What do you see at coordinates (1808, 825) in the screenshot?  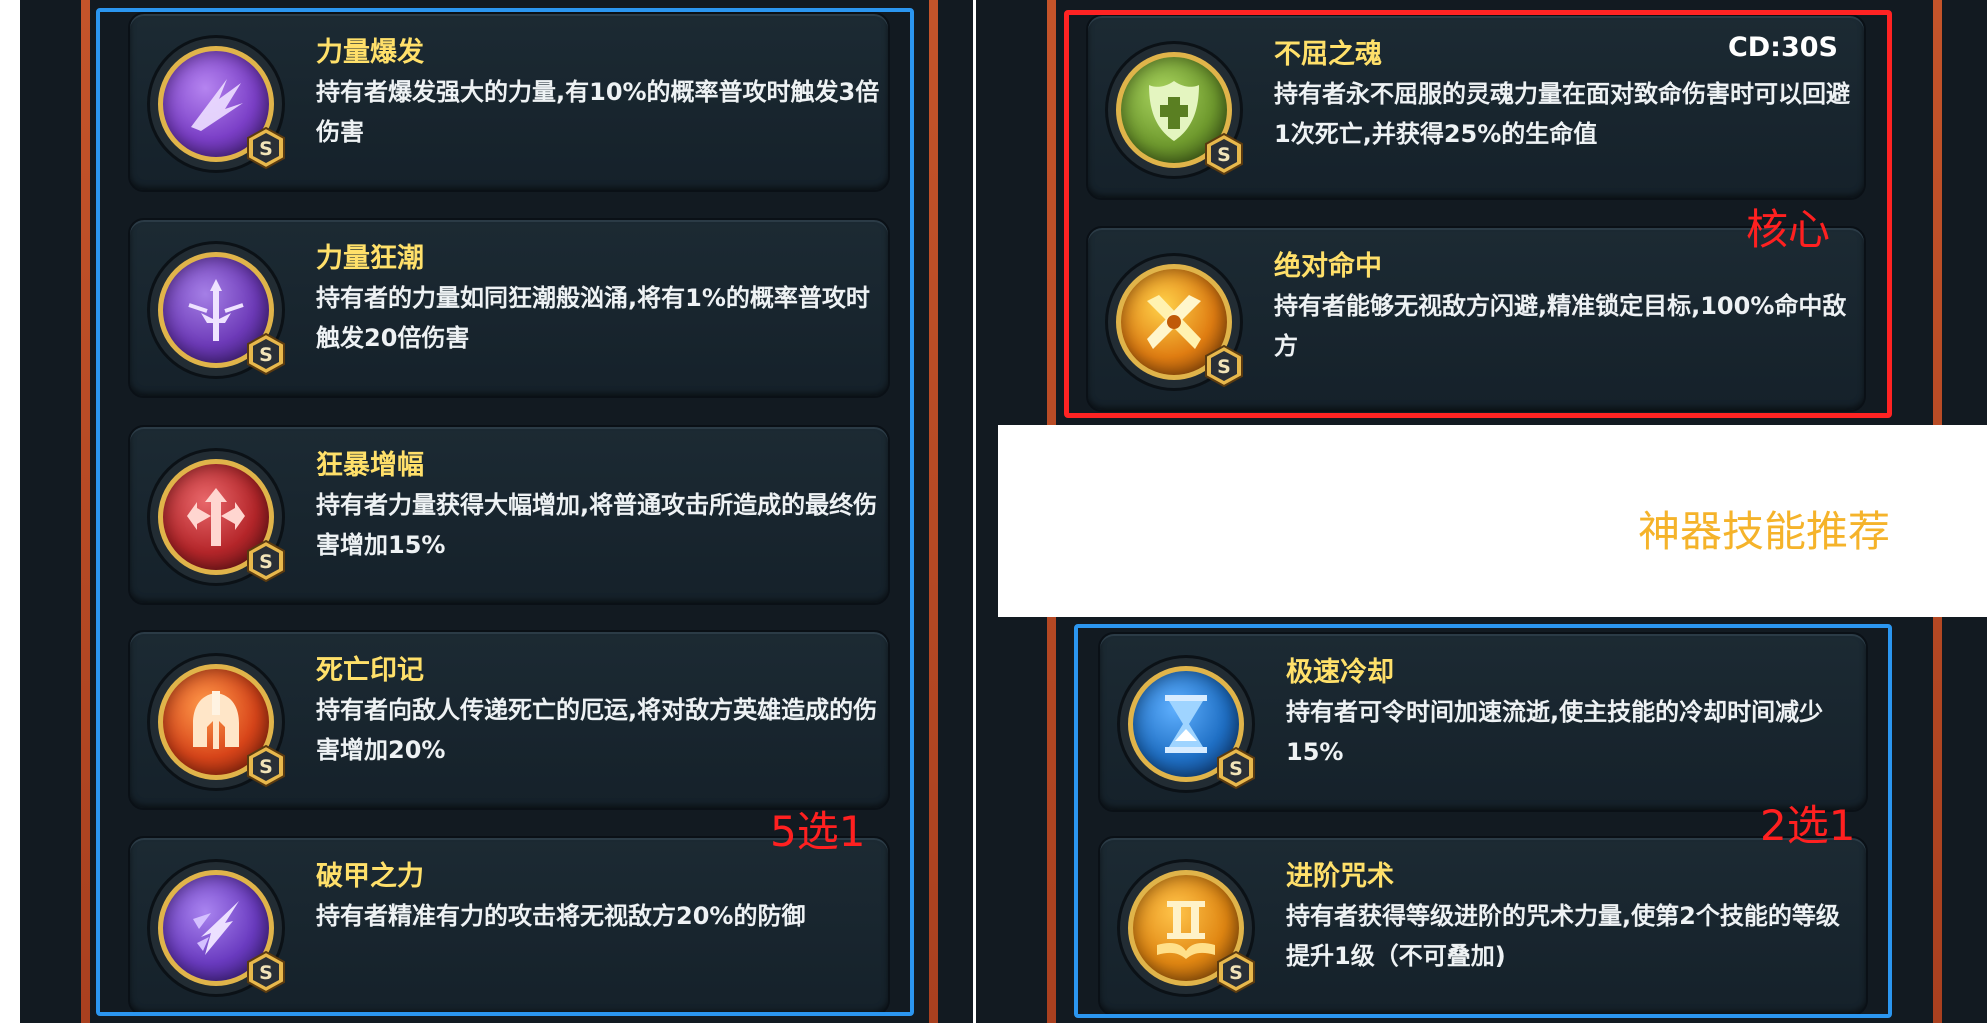 I see `pick-one-of-two-label: 2选1` at bounding box center [1808, 825].